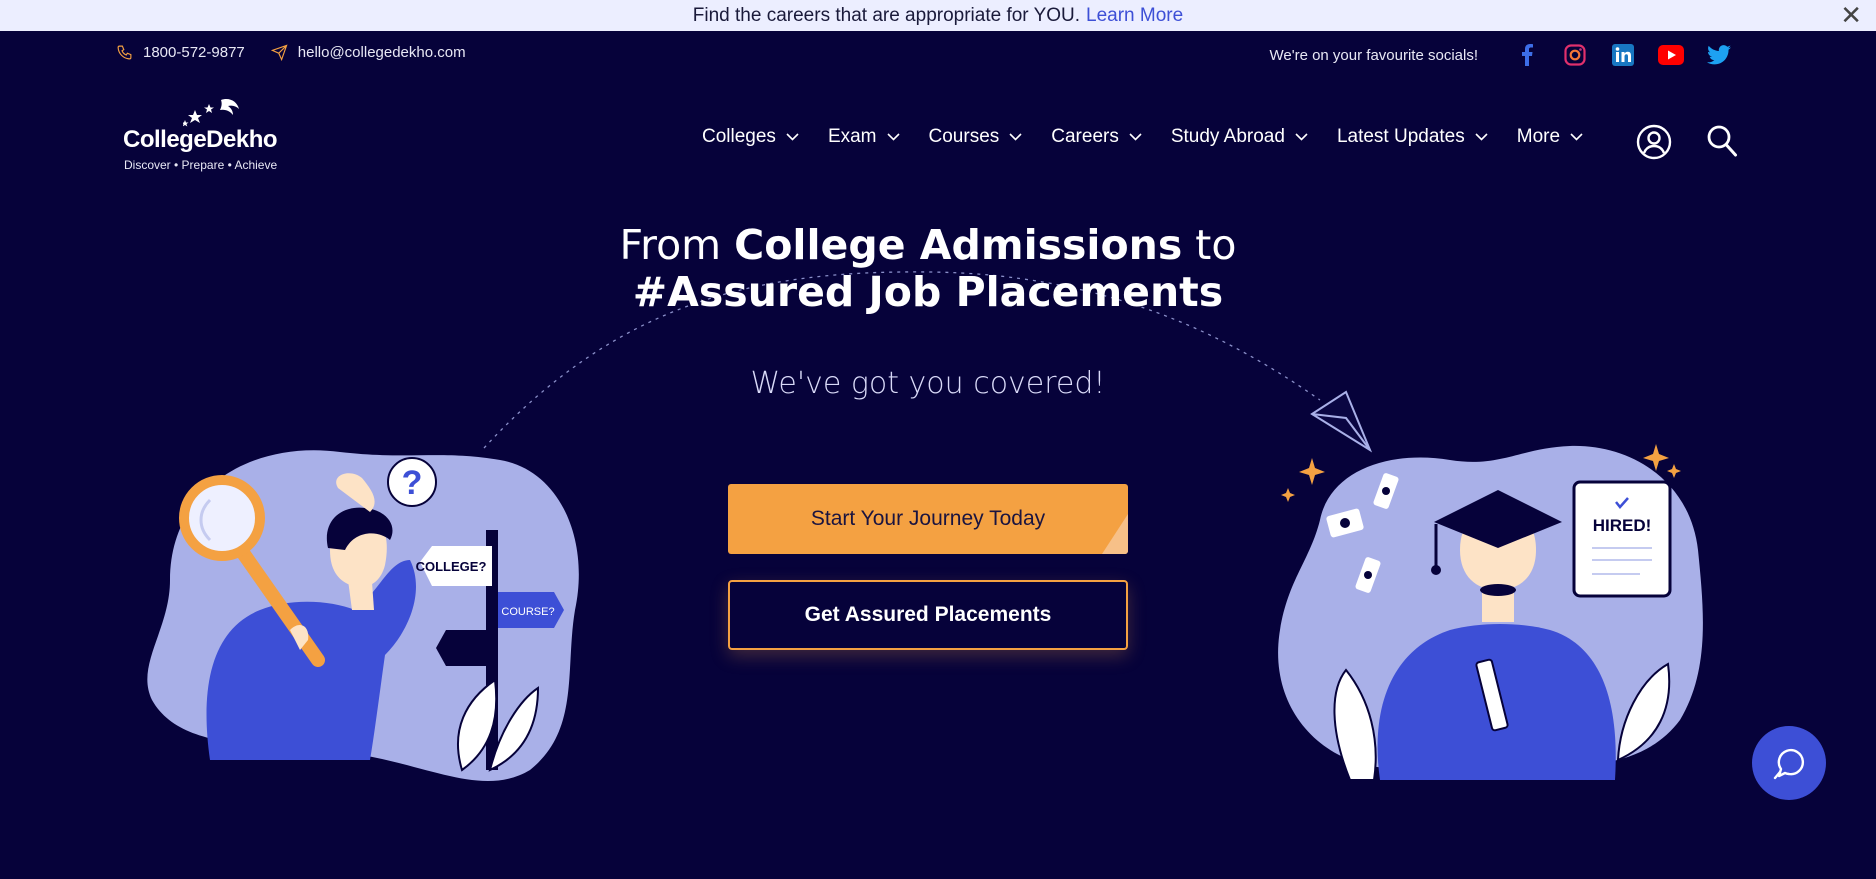  Describe the element at coordinates (527, 612) in the screenshot. I see `course-sign-label: COURSE?` at that location.